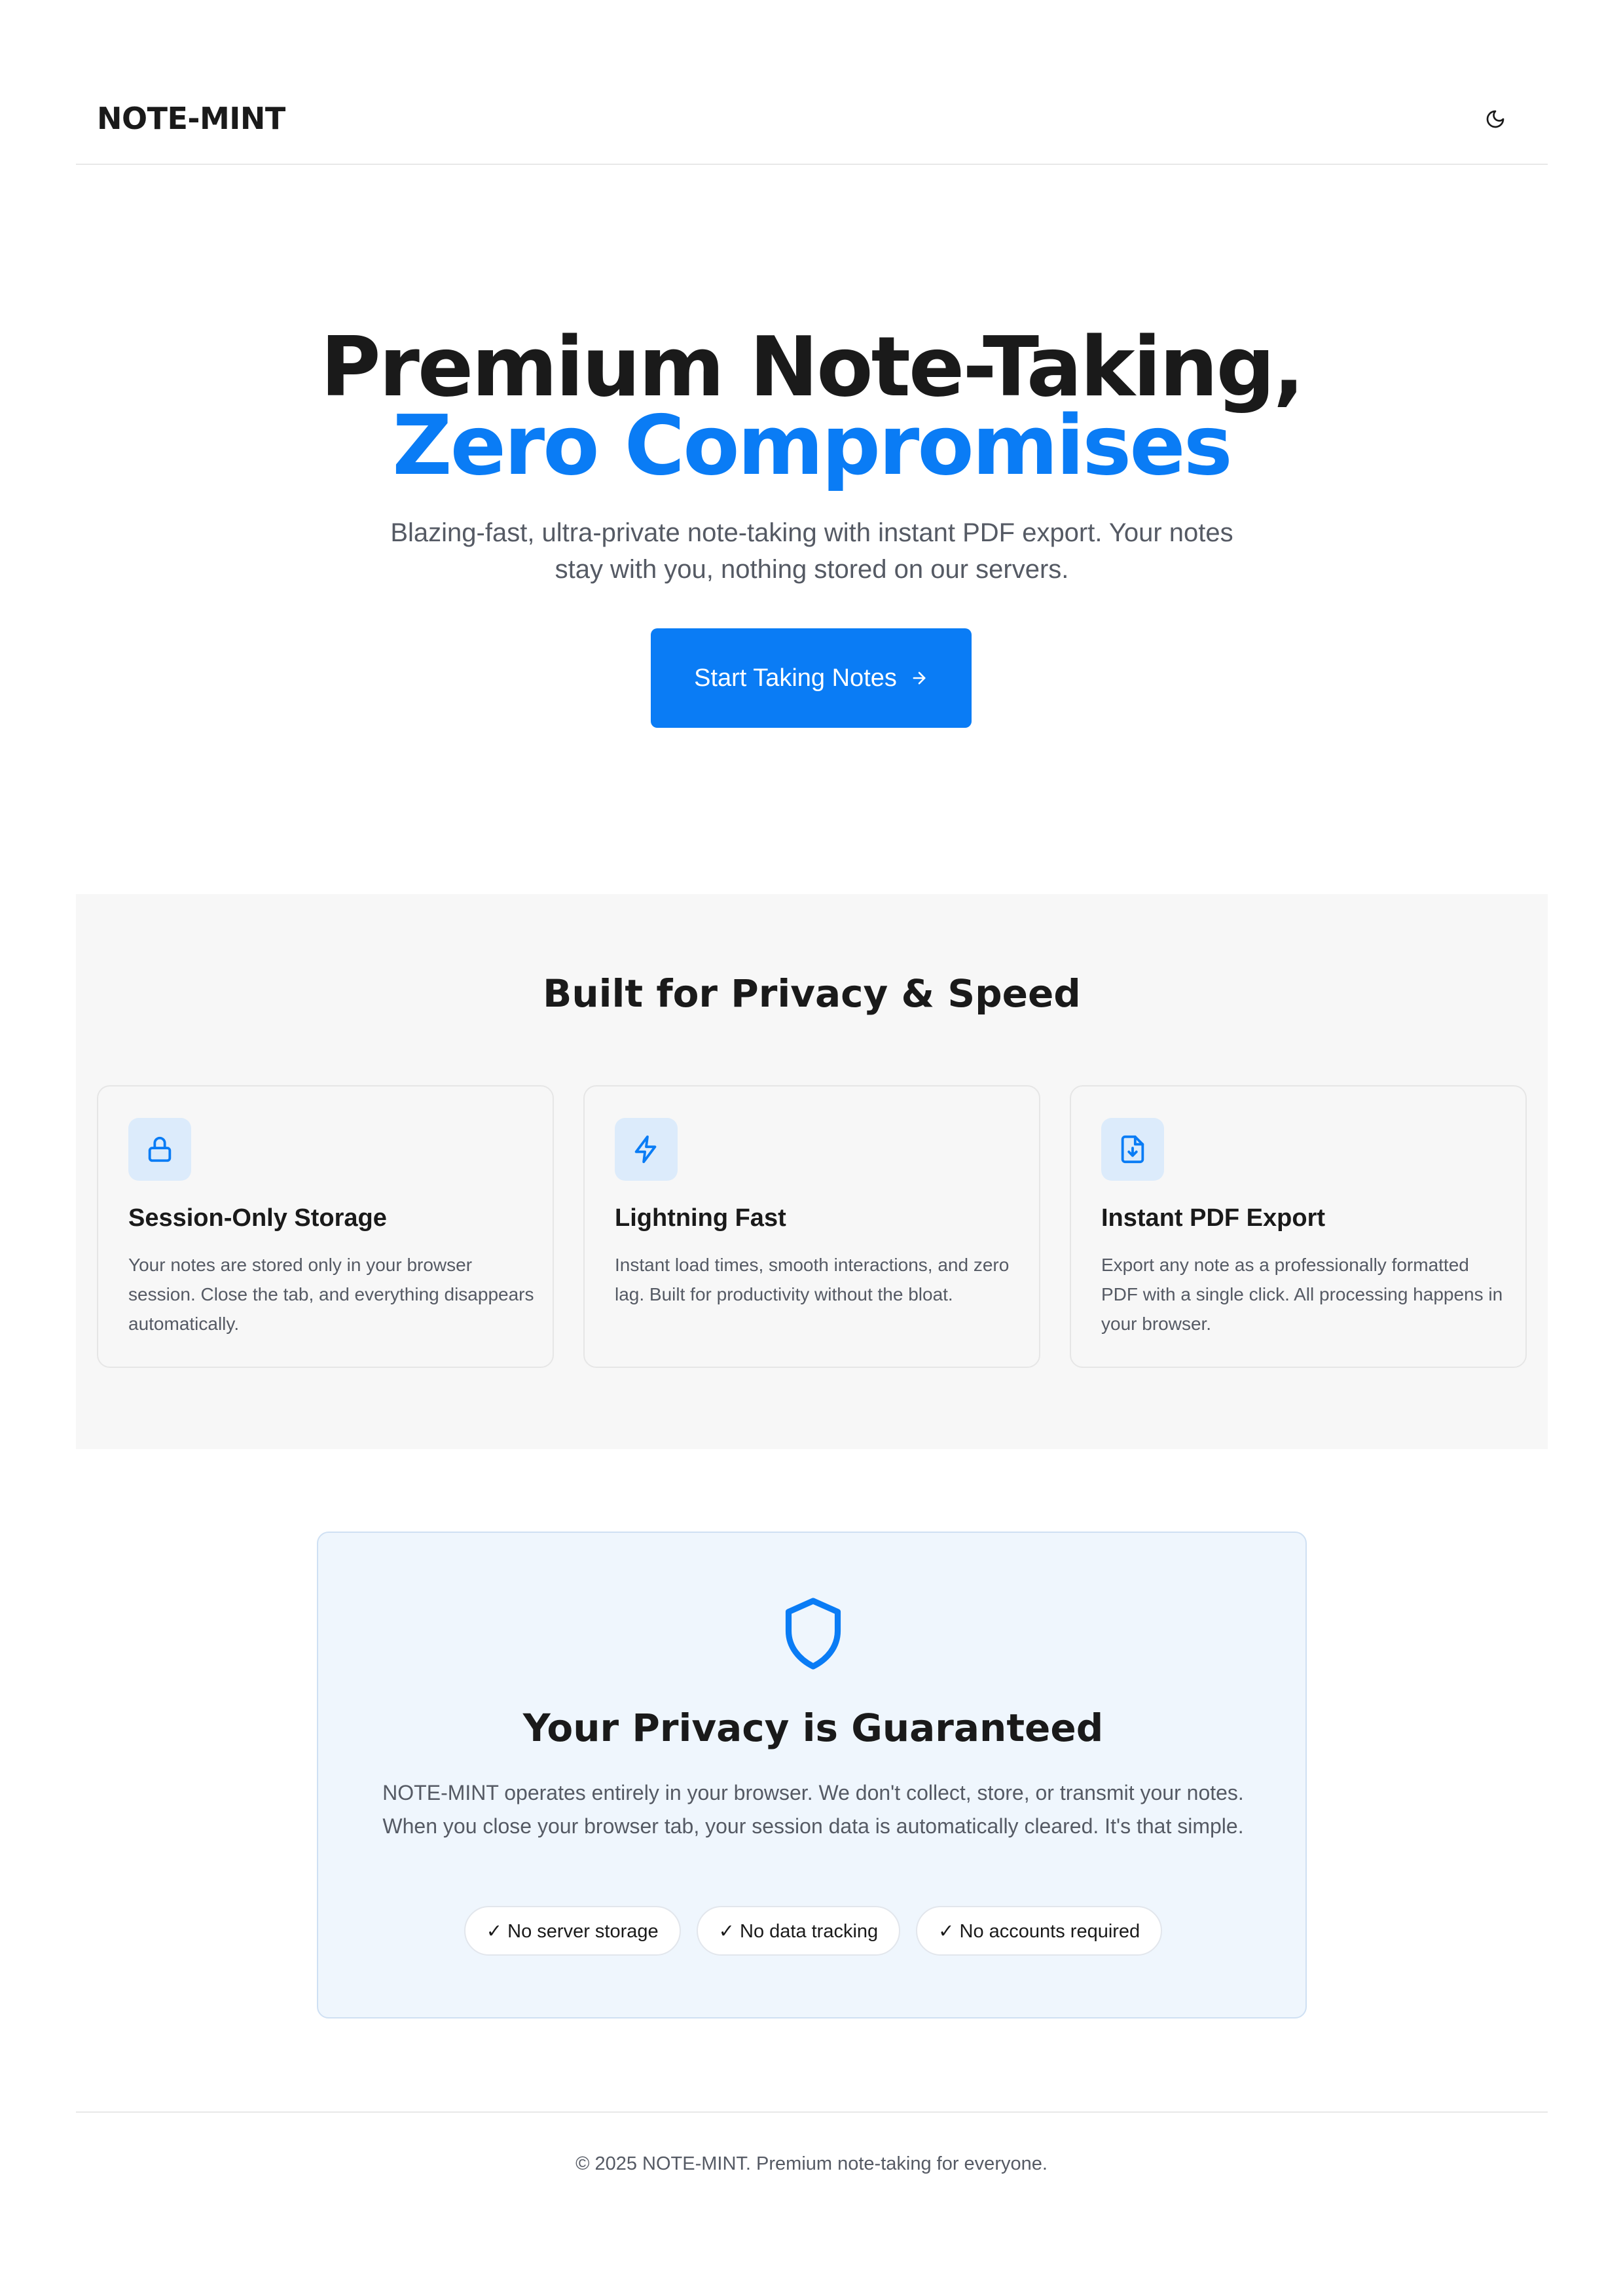  Describe the element at coordinates (919, 678) in the screenshot. I see `arrow-right-icon` at that location.